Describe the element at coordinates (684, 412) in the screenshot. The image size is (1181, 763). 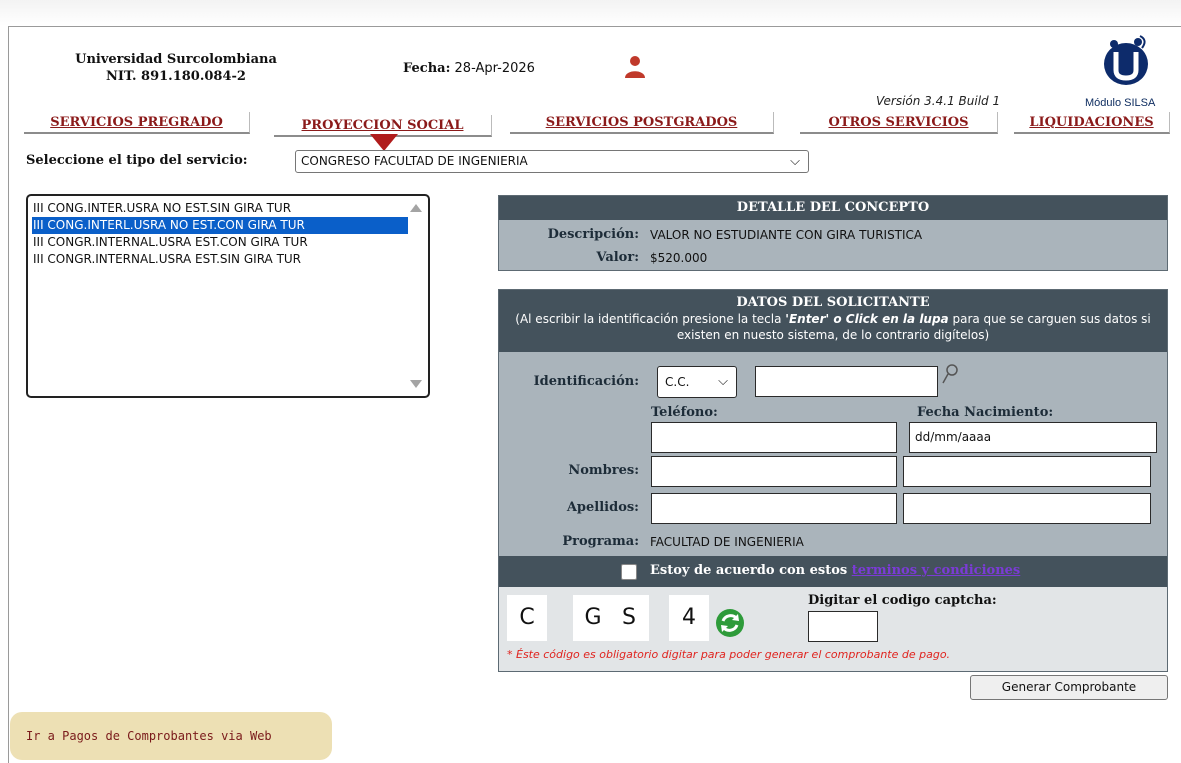
I see `phone-label: Teléfono:` at that location.